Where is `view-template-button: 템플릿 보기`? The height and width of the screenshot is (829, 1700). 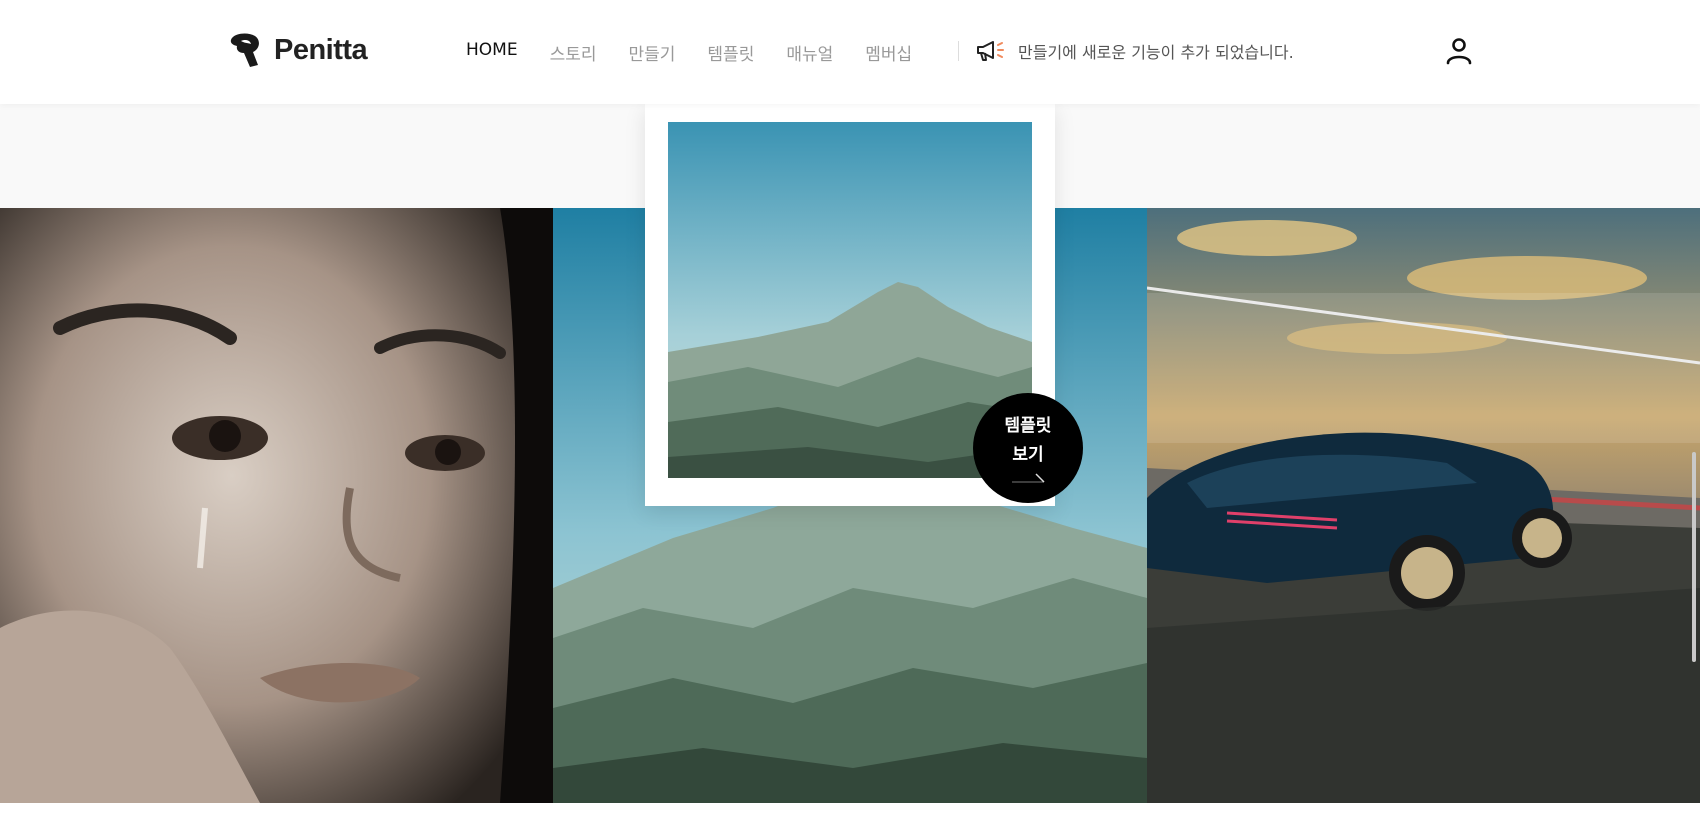
view-template-button: 템플릿 보기 is located at coordinates (1028, 448).